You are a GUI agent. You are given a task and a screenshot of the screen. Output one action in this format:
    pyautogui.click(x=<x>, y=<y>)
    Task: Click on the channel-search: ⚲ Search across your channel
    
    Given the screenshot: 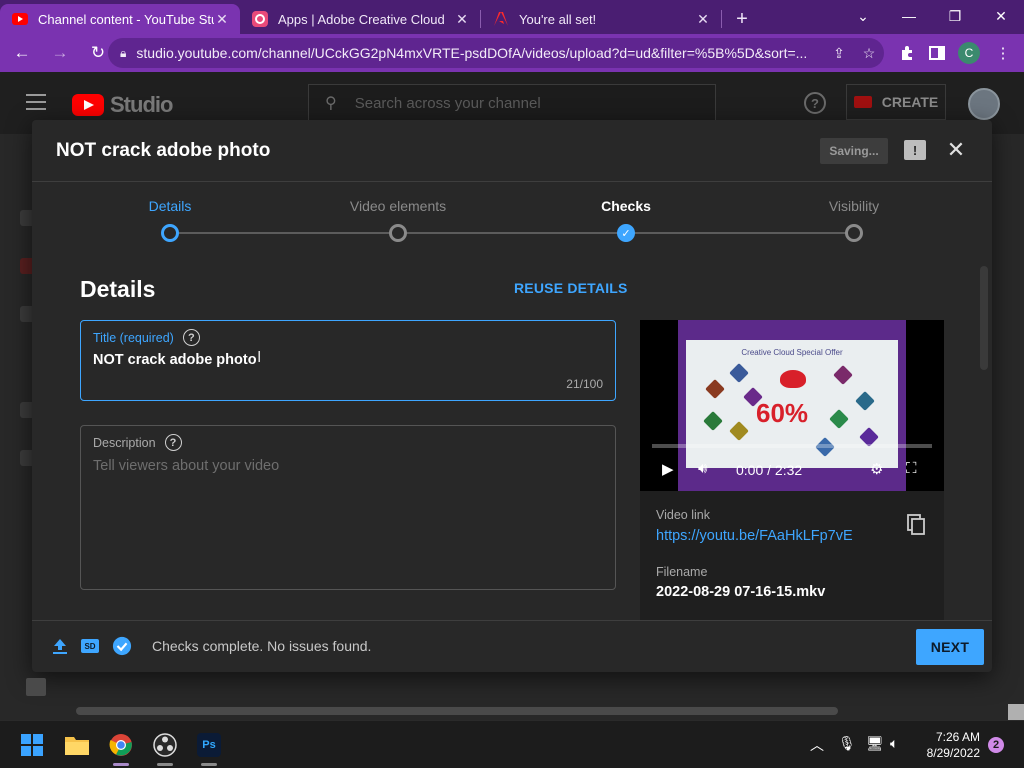 What is the action you would take?
    pyautogui.click(x=512, y=103)
    